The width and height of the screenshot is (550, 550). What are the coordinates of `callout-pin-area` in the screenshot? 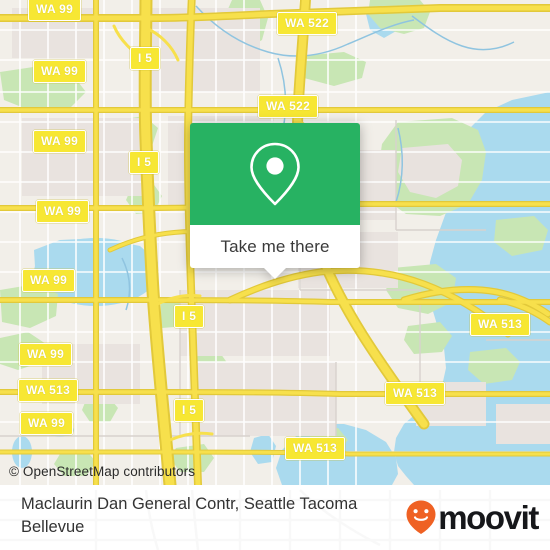 It's located at (275, 174).